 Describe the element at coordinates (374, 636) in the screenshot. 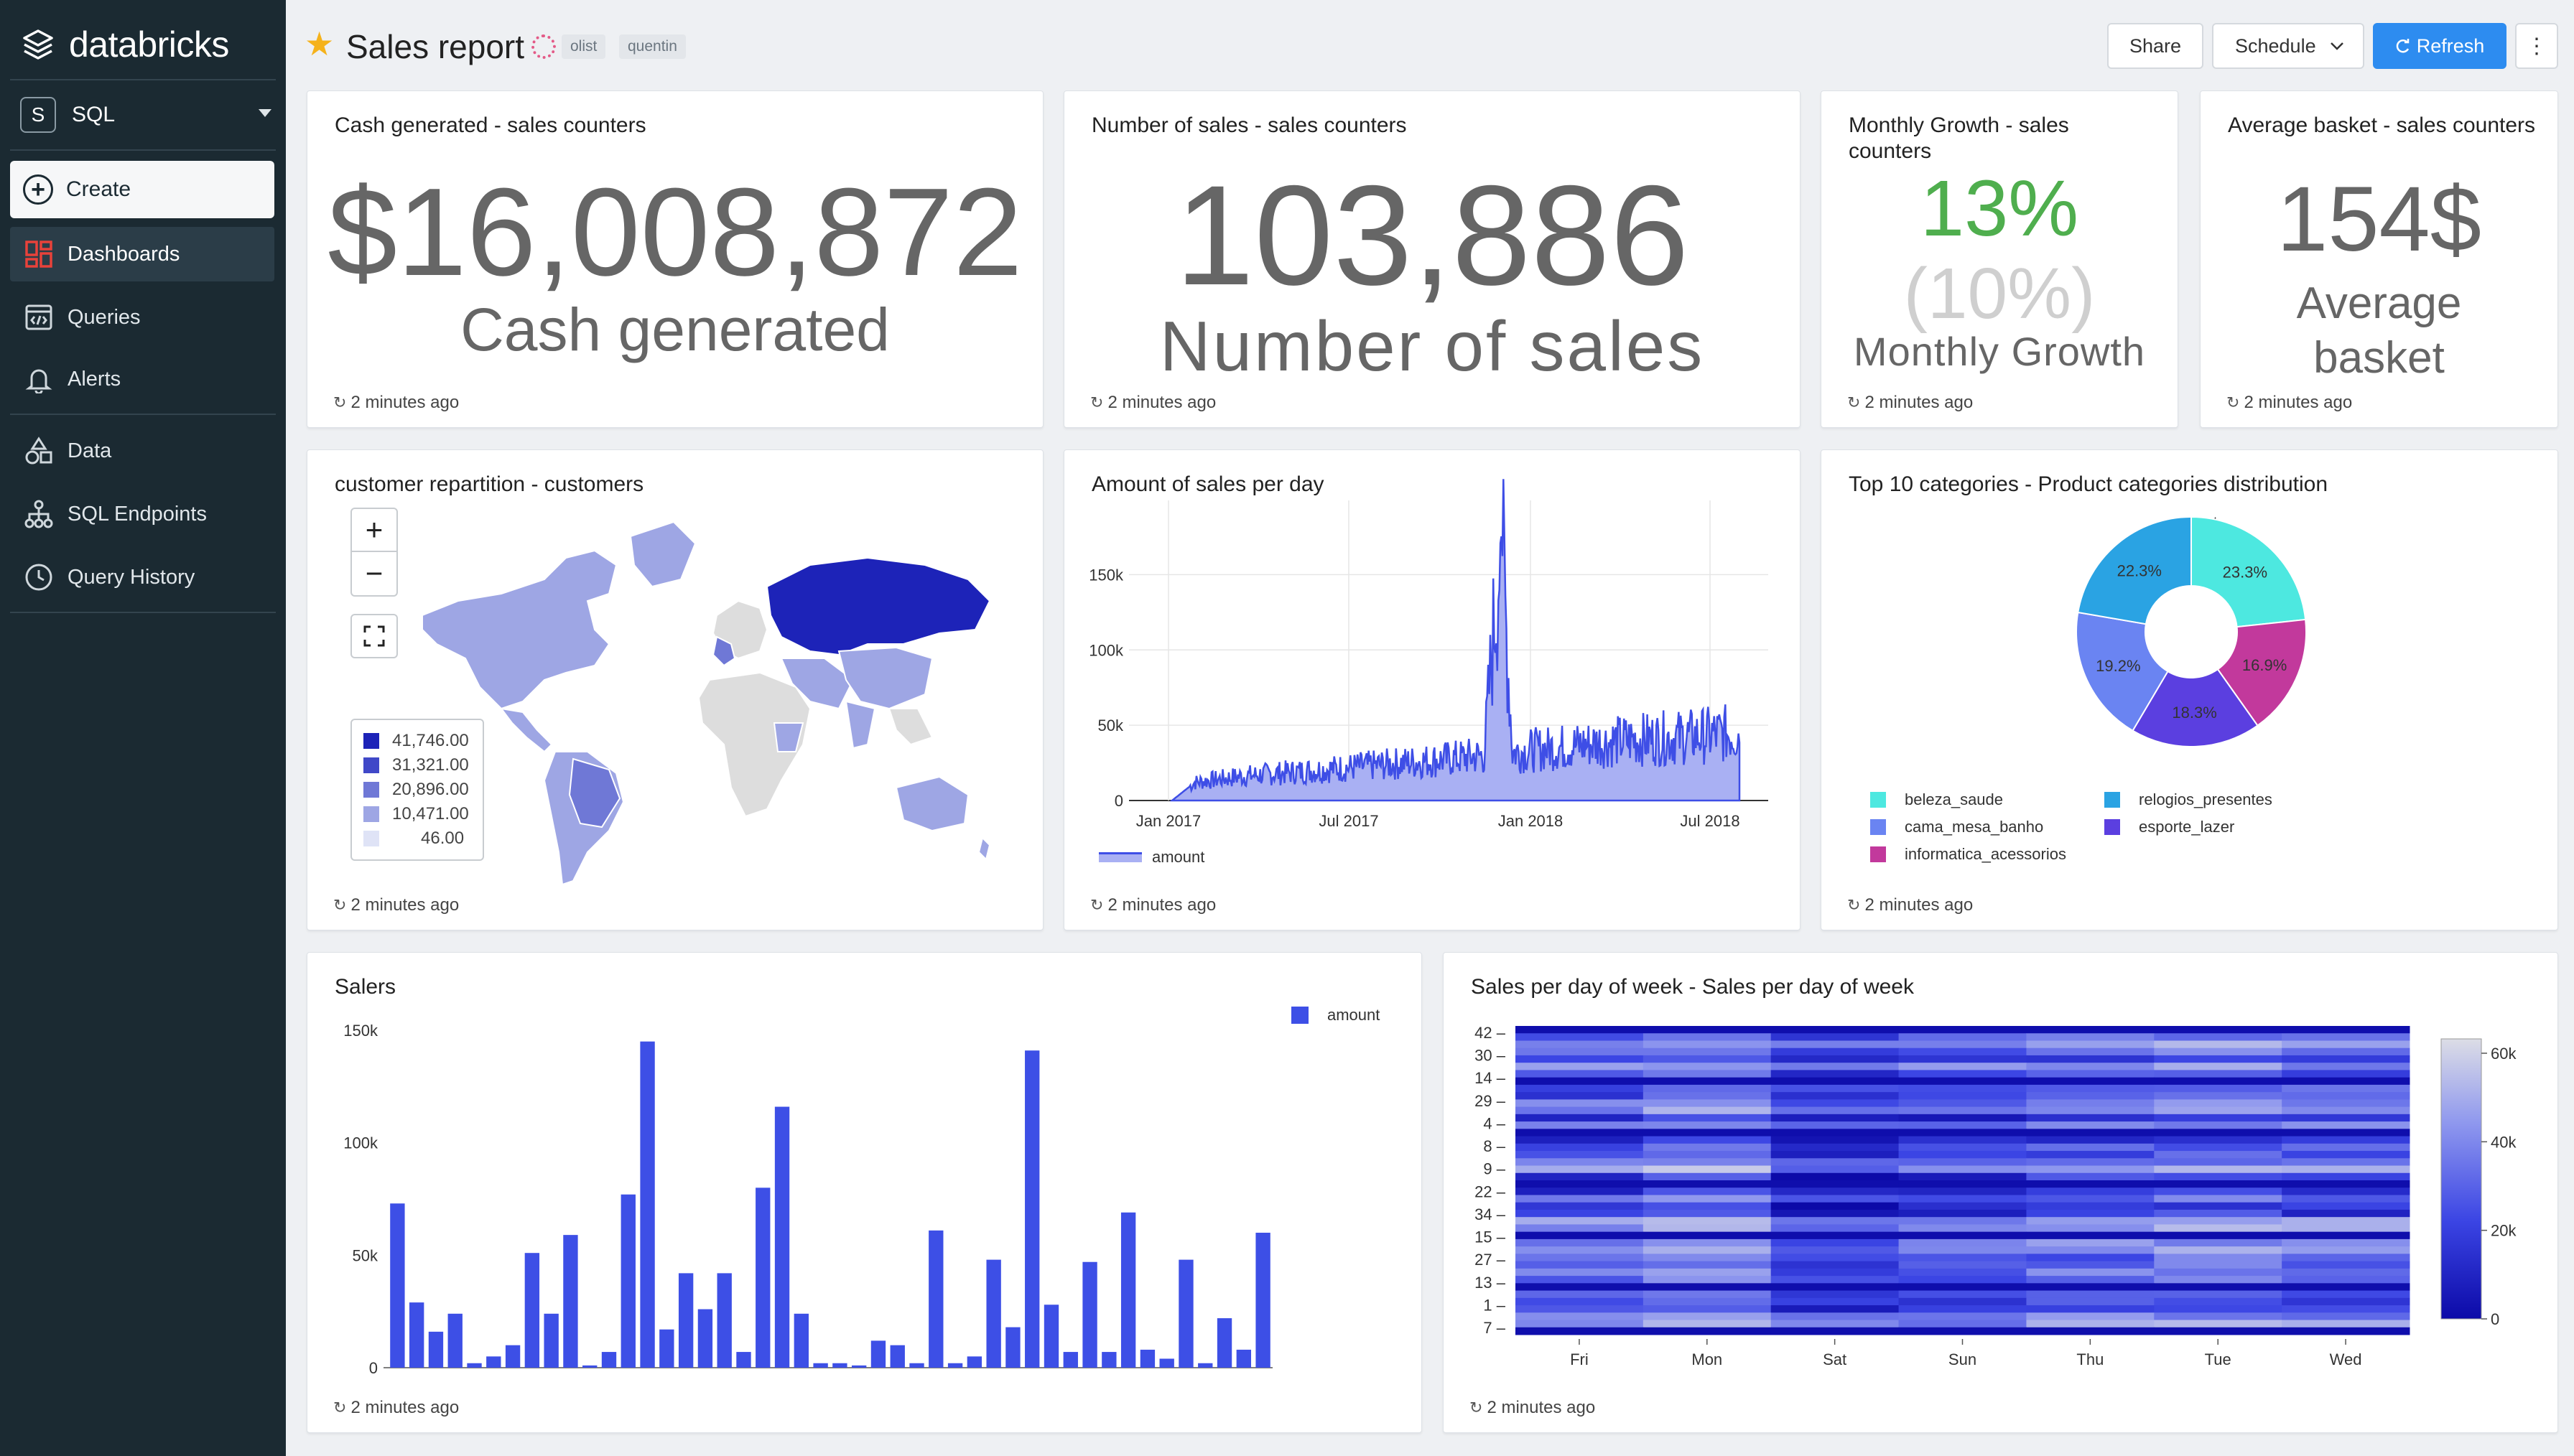

I see `fullscreen-button` at that location.